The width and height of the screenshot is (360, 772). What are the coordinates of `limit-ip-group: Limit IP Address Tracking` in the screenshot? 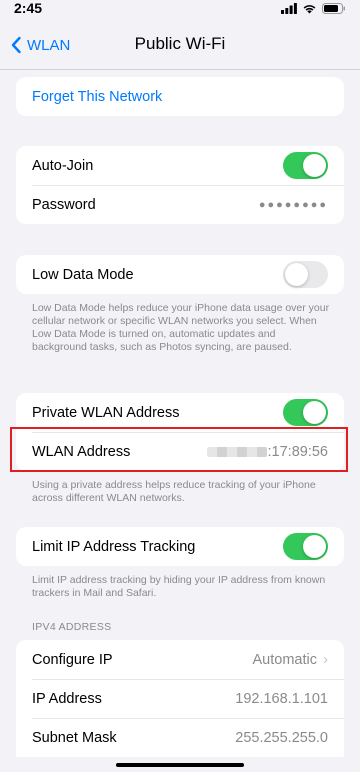 It's located at (180, 546).